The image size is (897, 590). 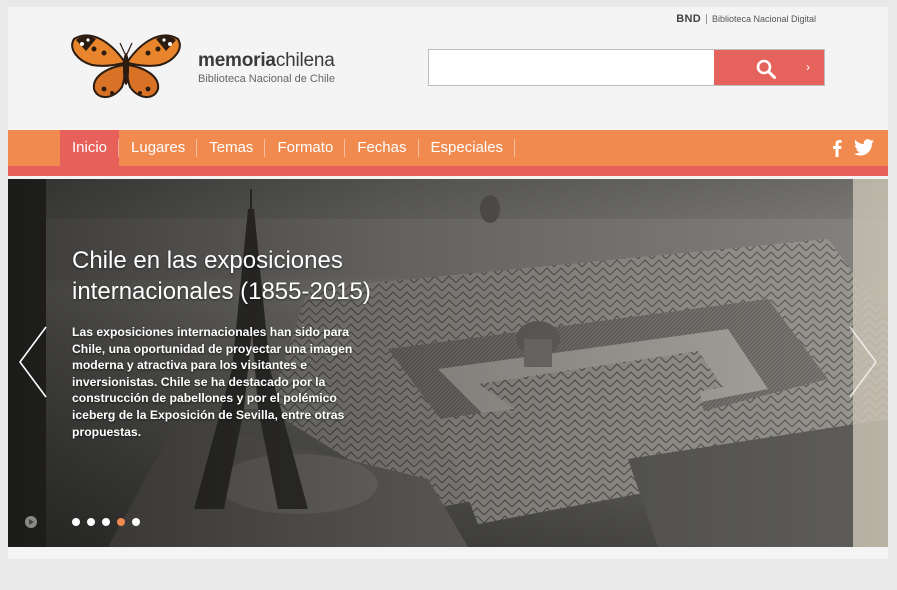 I want to click on nav-item-label: Inicio, so click(x=90, y=147).